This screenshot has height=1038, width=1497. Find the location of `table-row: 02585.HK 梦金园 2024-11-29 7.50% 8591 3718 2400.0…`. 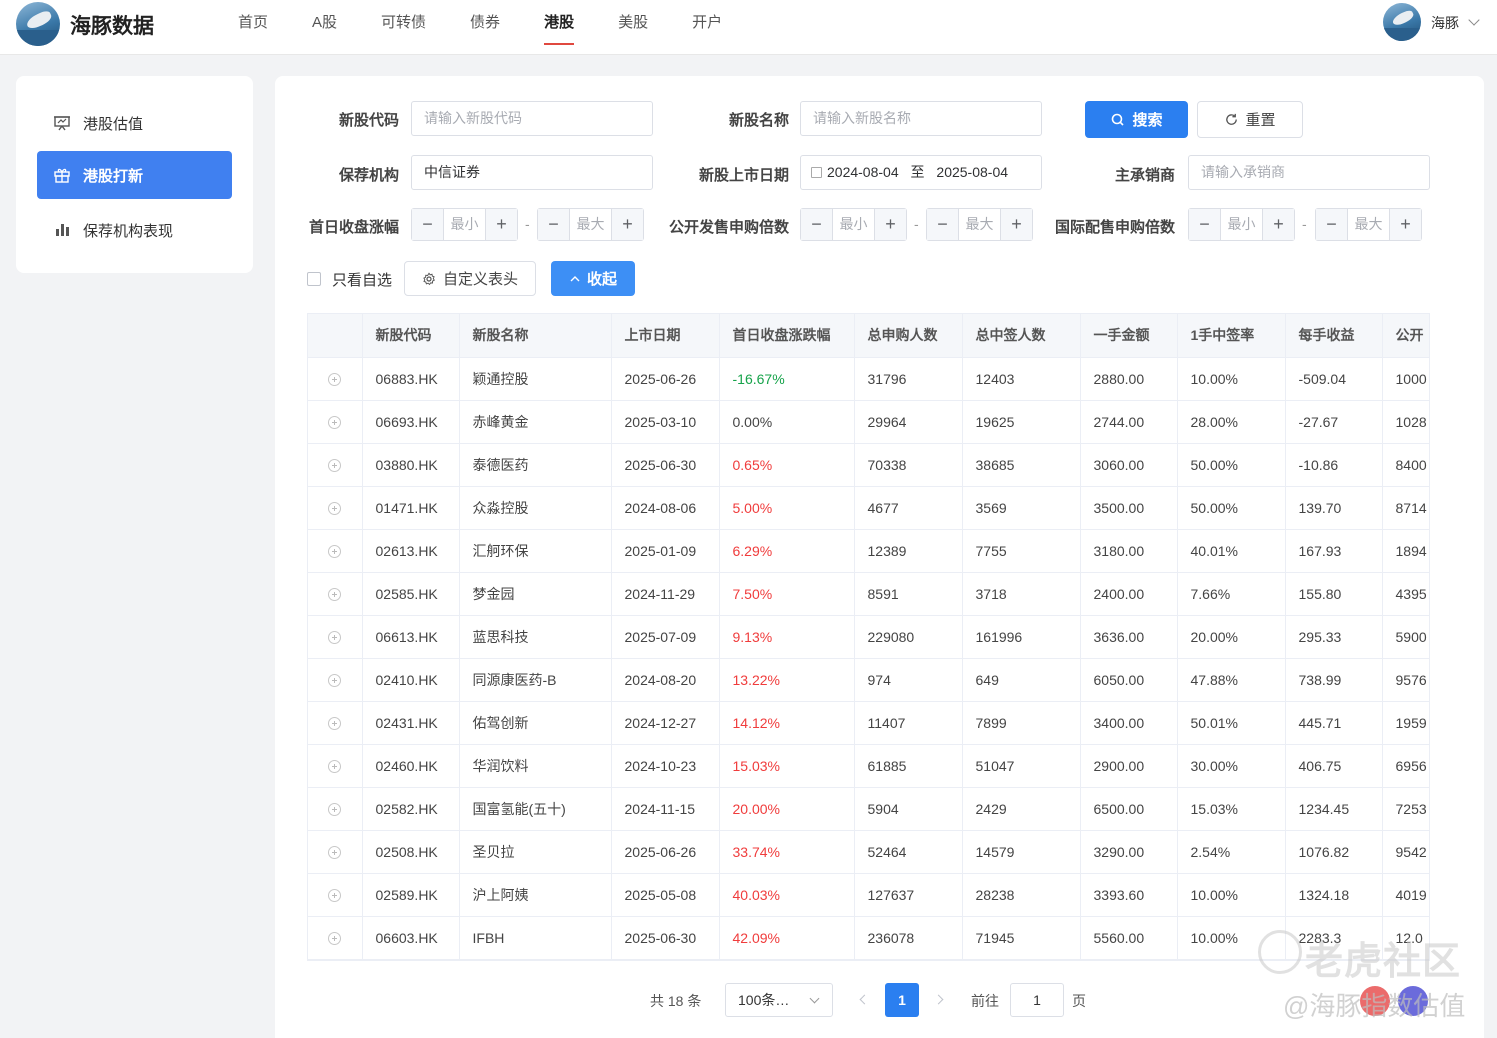

table-row: 02585.HK 梦金园 2024-11-29 7.50% 8591 3718 2400.0… is located at coordinates (868, 594).